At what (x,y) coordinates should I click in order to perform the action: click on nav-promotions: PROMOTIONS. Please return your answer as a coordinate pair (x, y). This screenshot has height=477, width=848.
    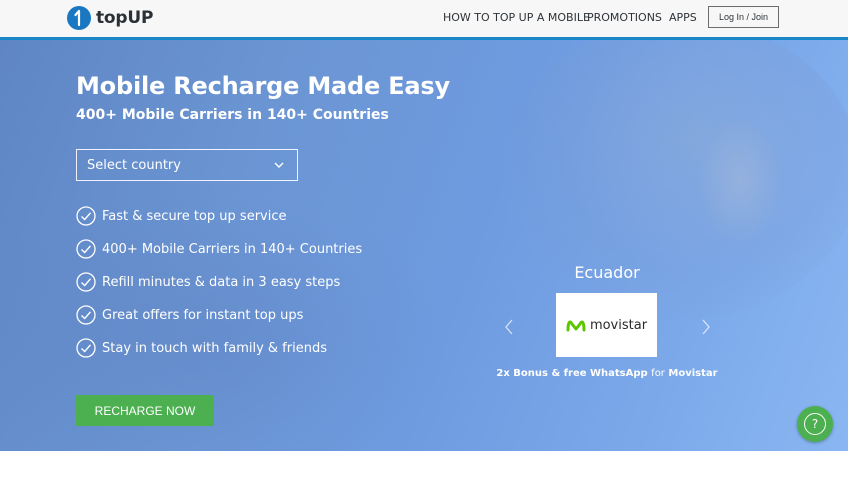
    Looking at the image, I should click on (624, 17).